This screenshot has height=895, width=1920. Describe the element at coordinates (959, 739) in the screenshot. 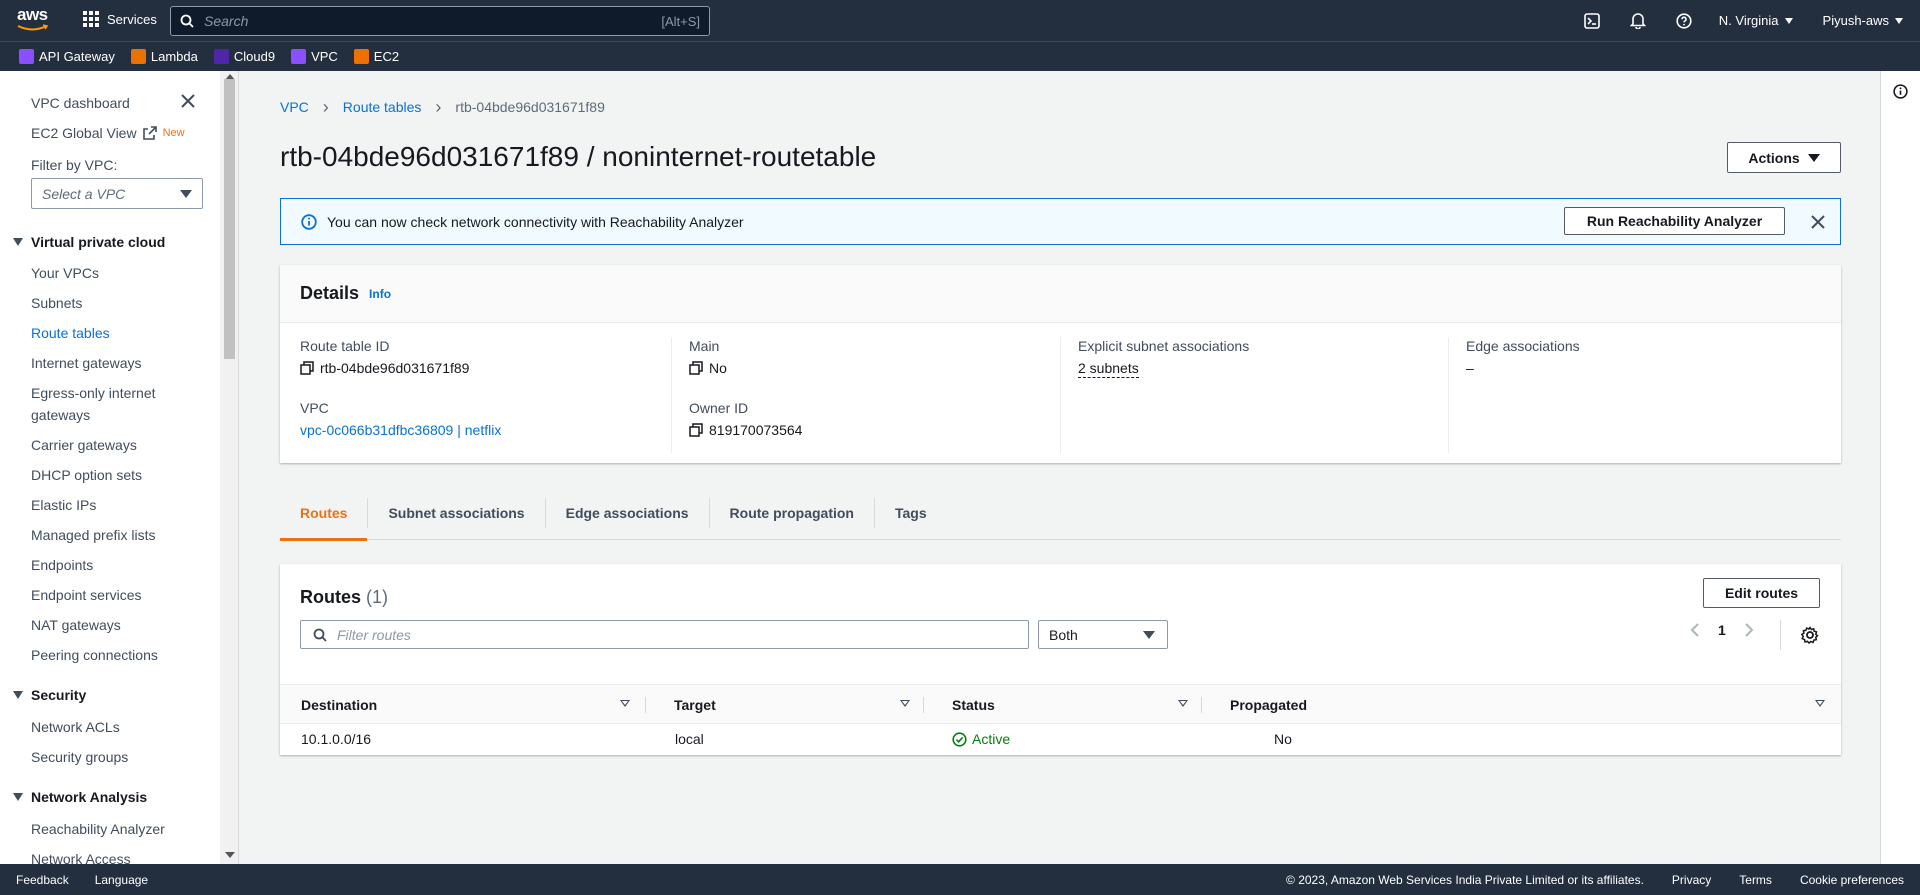

I see `status-success-icon` at that location.